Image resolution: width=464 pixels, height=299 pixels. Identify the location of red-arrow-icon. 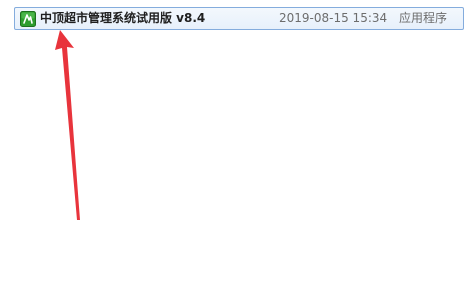
(67, 125).